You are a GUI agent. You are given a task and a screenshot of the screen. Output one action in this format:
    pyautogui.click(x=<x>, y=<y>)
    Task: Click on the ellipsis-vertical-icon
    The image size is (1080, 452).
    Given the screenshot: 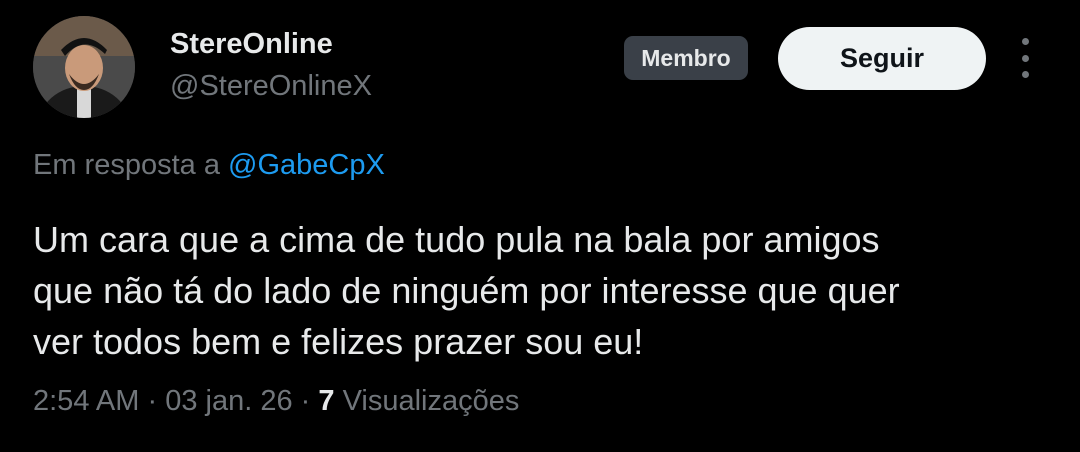 What is the action you would take?
    pyautogui.click(x=1025, y=58)
    